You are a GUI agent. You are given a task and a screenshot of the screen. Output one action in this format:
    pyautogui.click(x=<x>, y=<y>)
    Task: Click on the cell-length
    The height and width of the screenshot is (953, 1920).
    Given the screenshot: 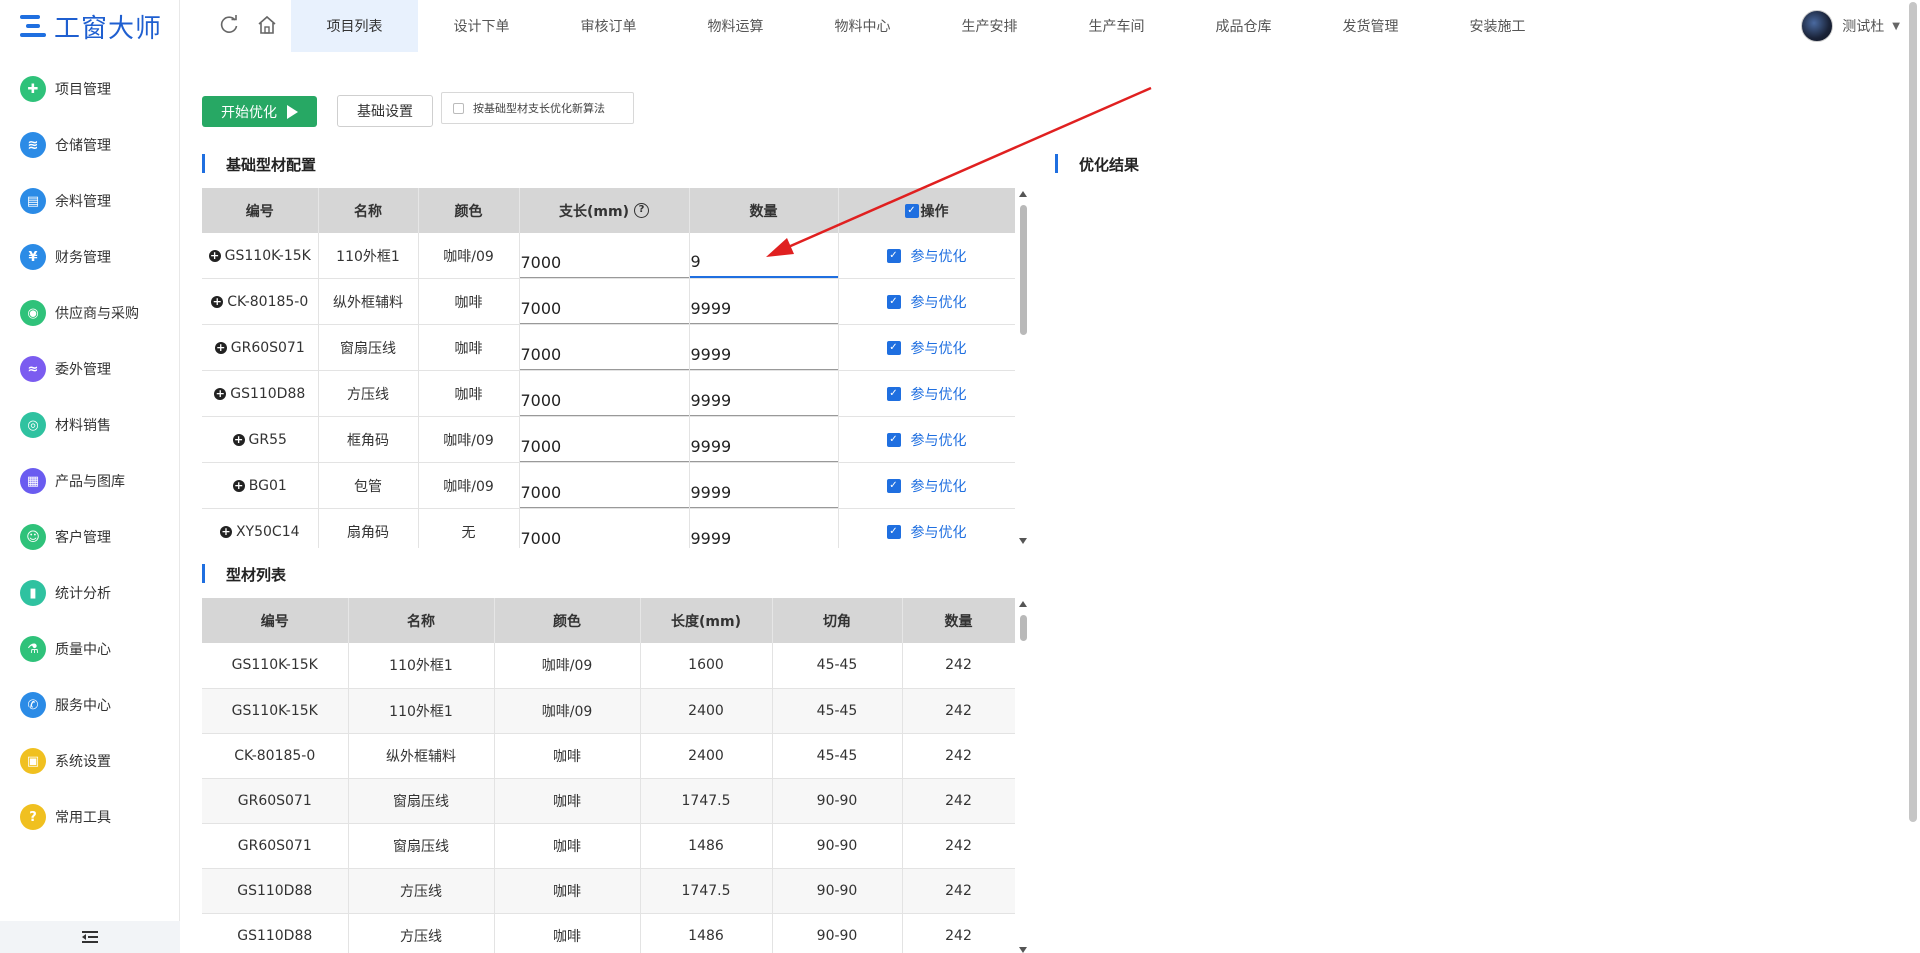 What is the action you would take?
    pyautogui.click(x=604, y=301)
    